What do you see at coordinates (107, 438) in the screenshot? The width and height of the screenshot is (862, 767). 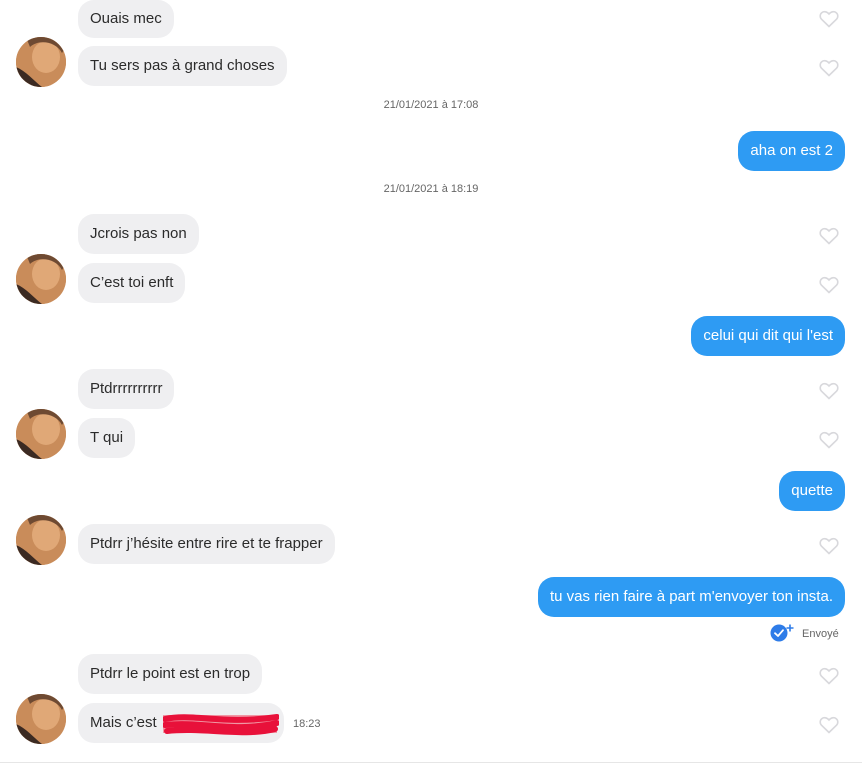 I see `incoming-message: T qui` at bounding box center [107, 438].